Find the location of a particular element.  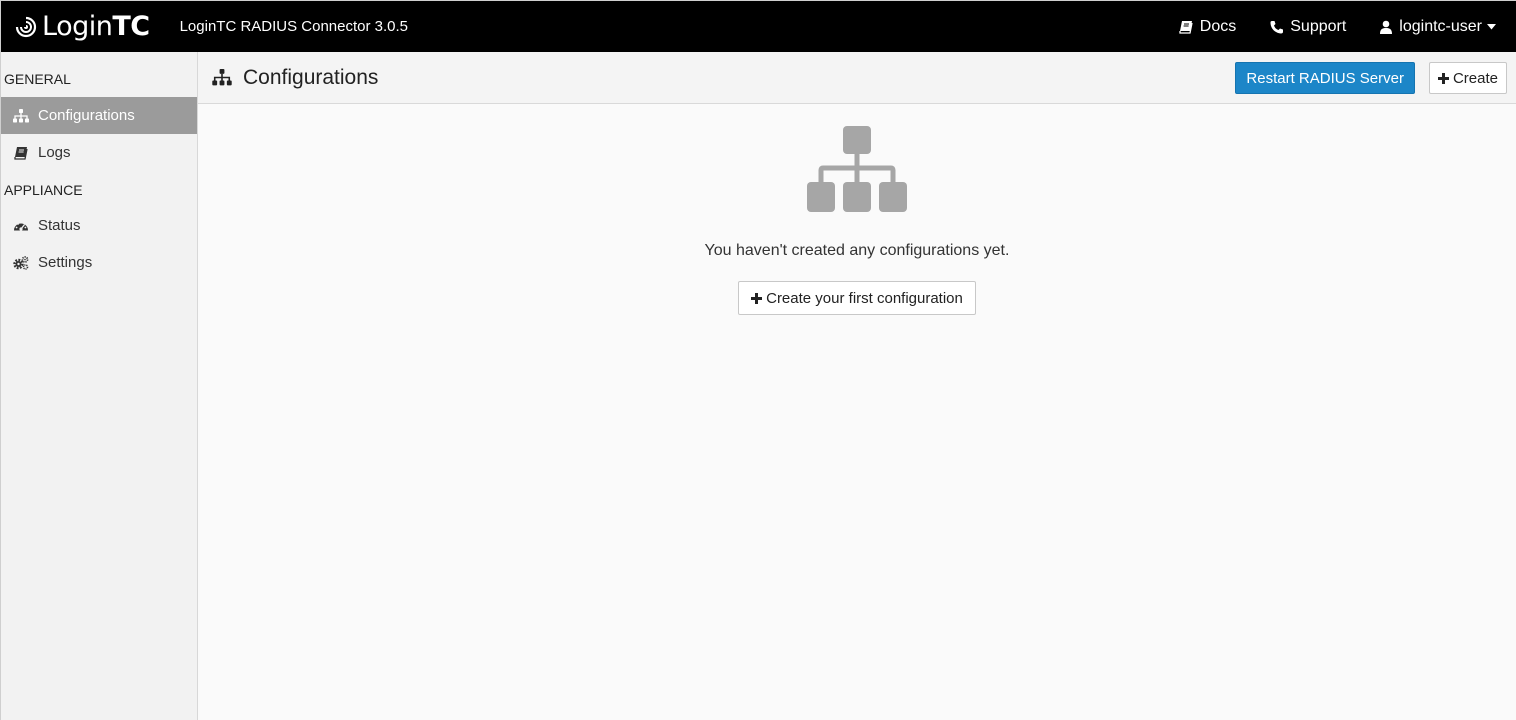

sidebar-item-configurations: Configurations is located at coordinates (99, 115).